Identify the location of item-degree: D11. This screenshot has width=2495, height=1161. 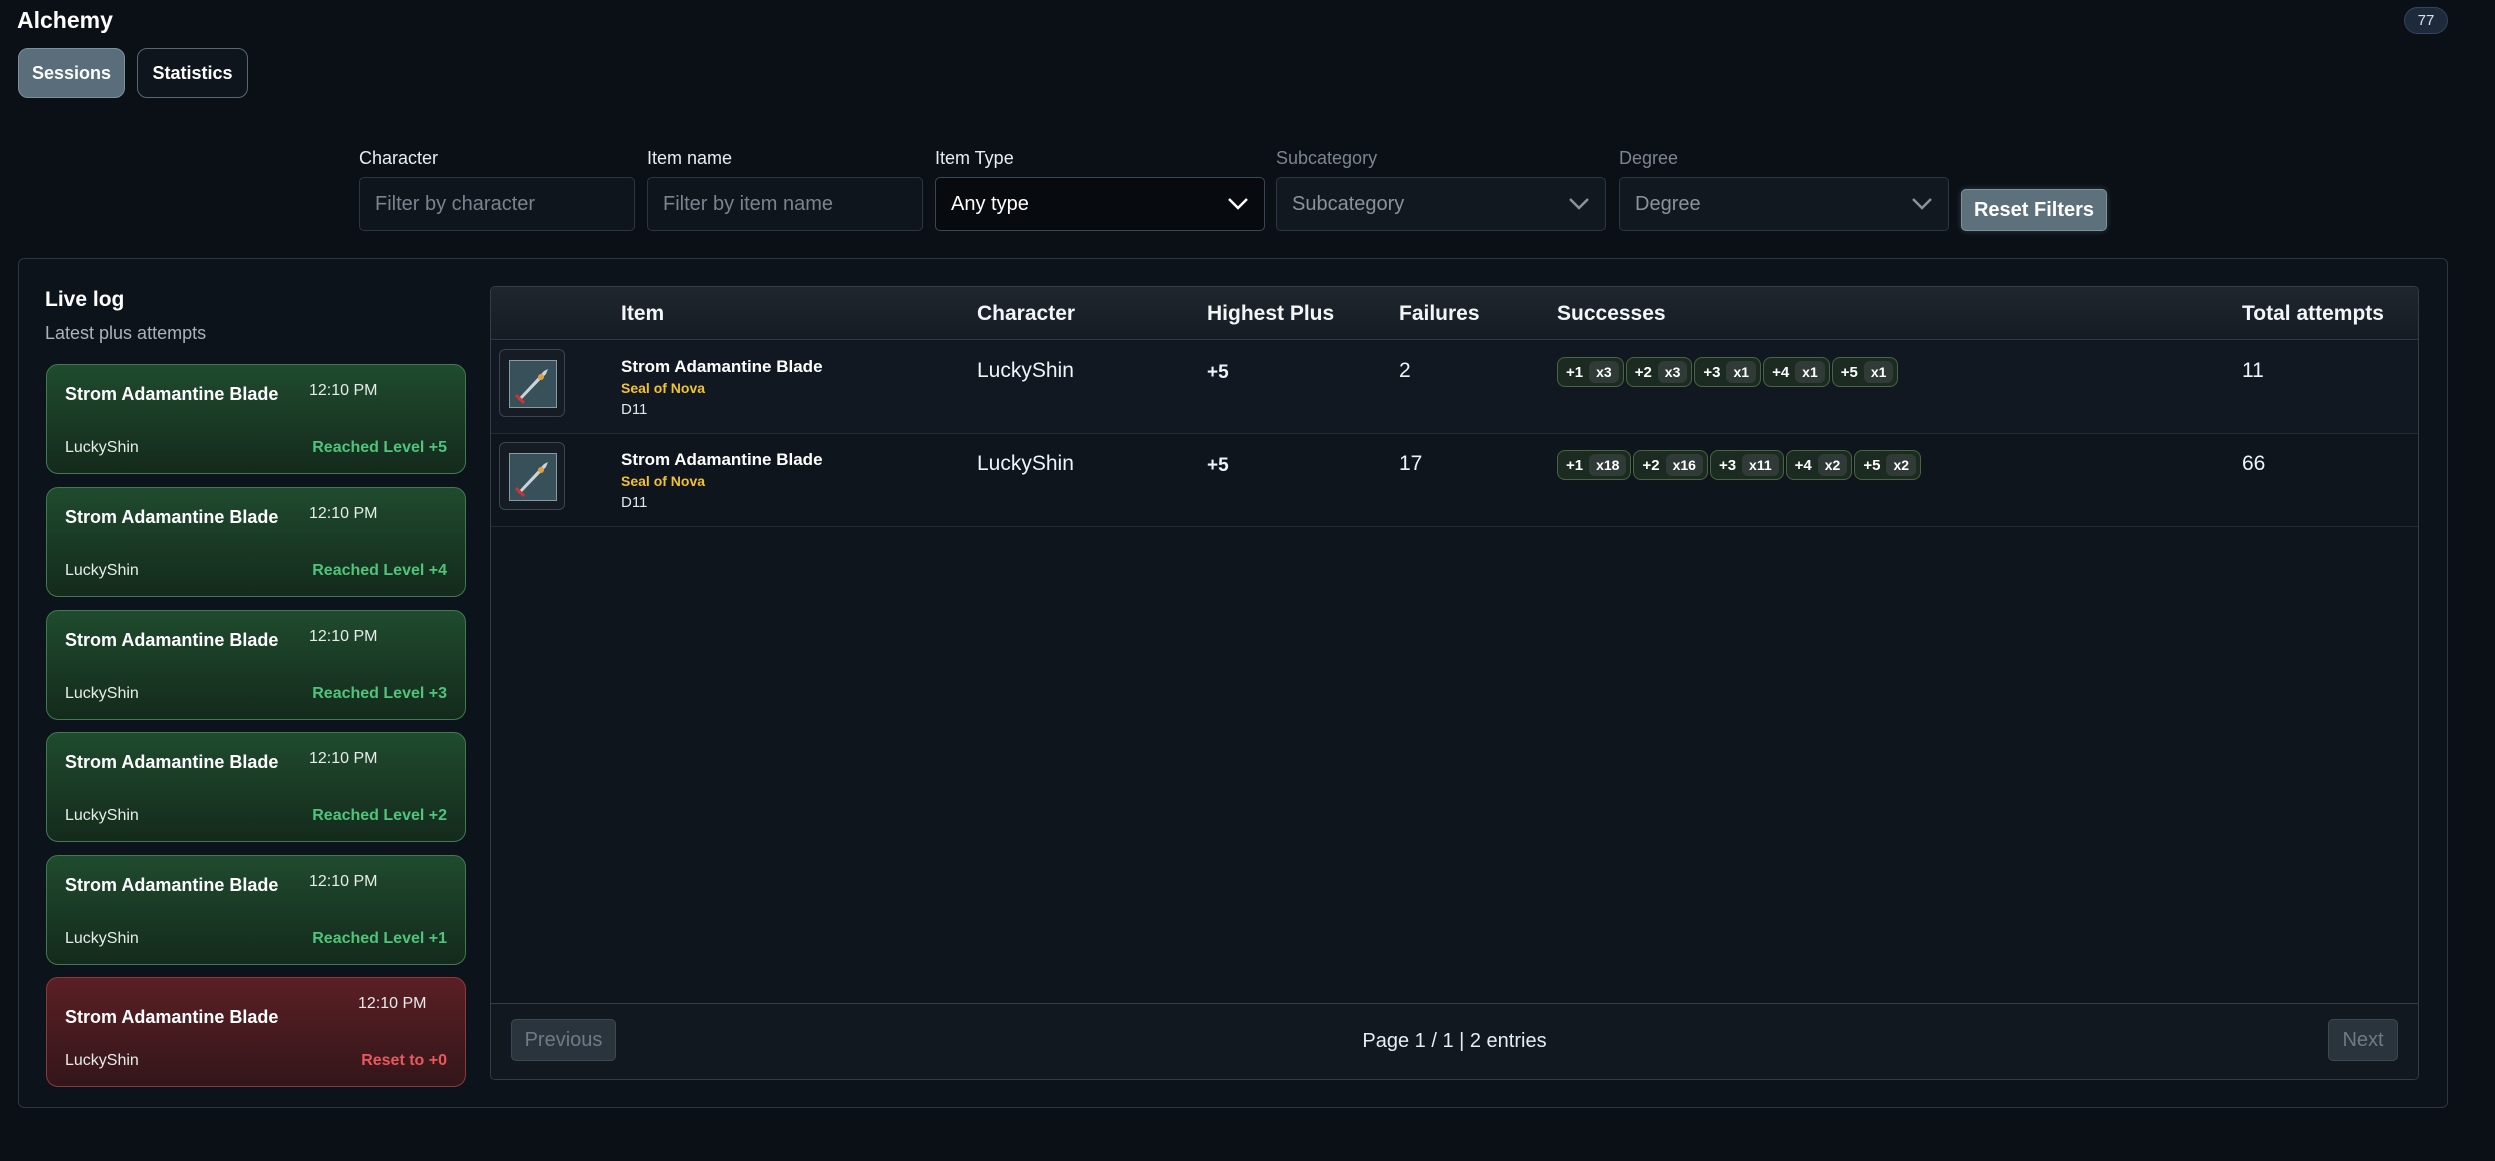
(634, 409).